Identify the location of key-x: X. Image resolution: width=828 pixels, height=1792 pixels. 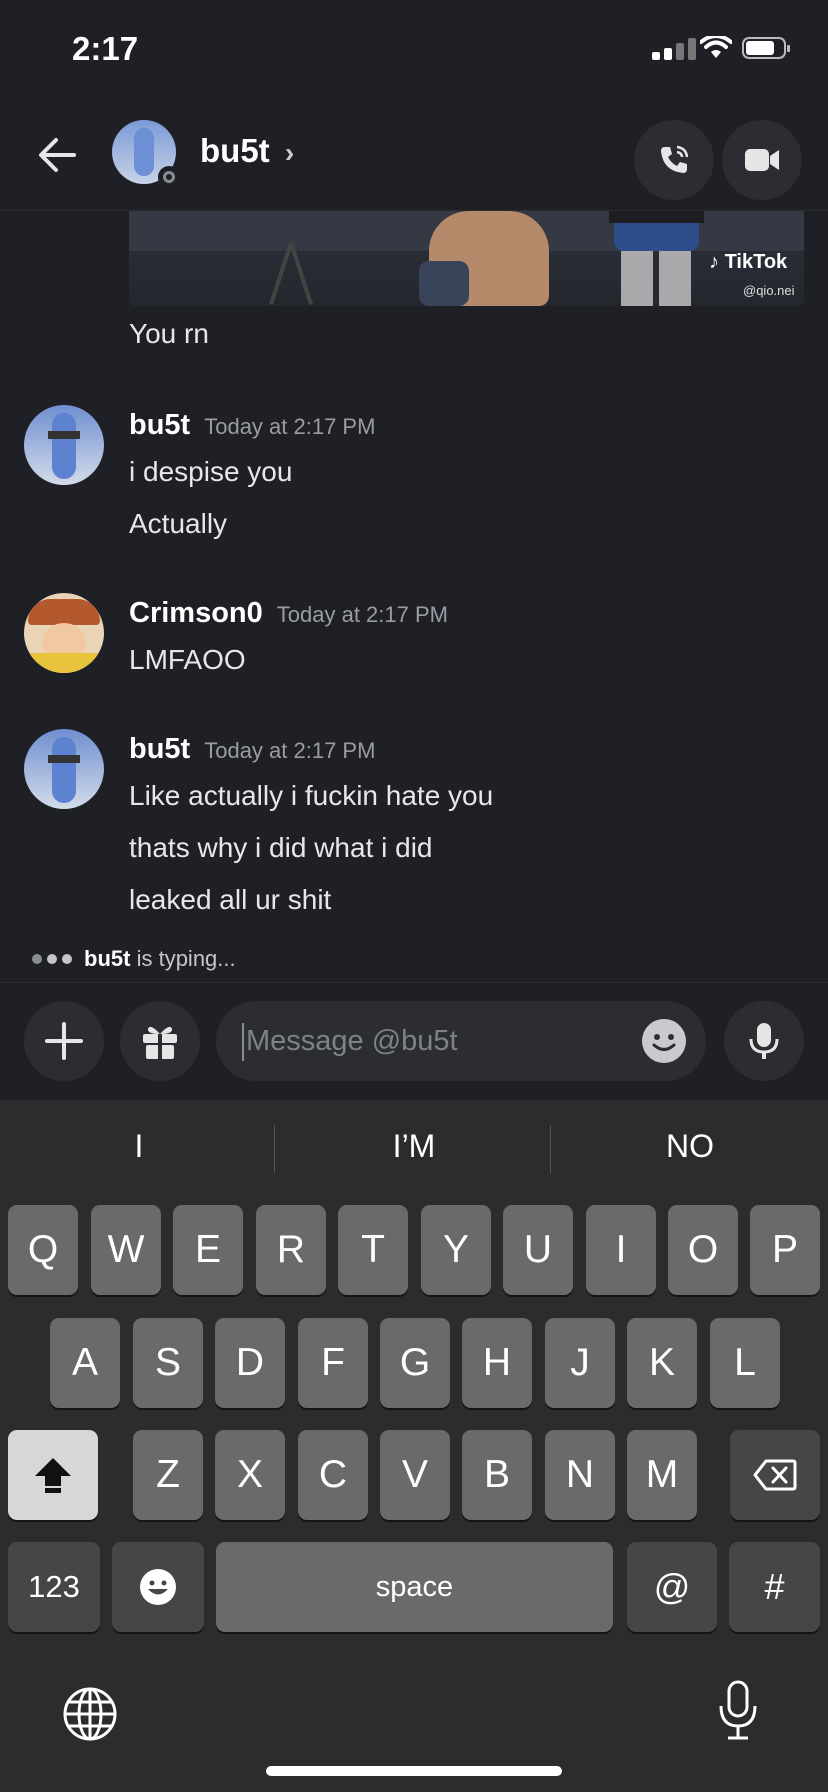
(250, 1475).